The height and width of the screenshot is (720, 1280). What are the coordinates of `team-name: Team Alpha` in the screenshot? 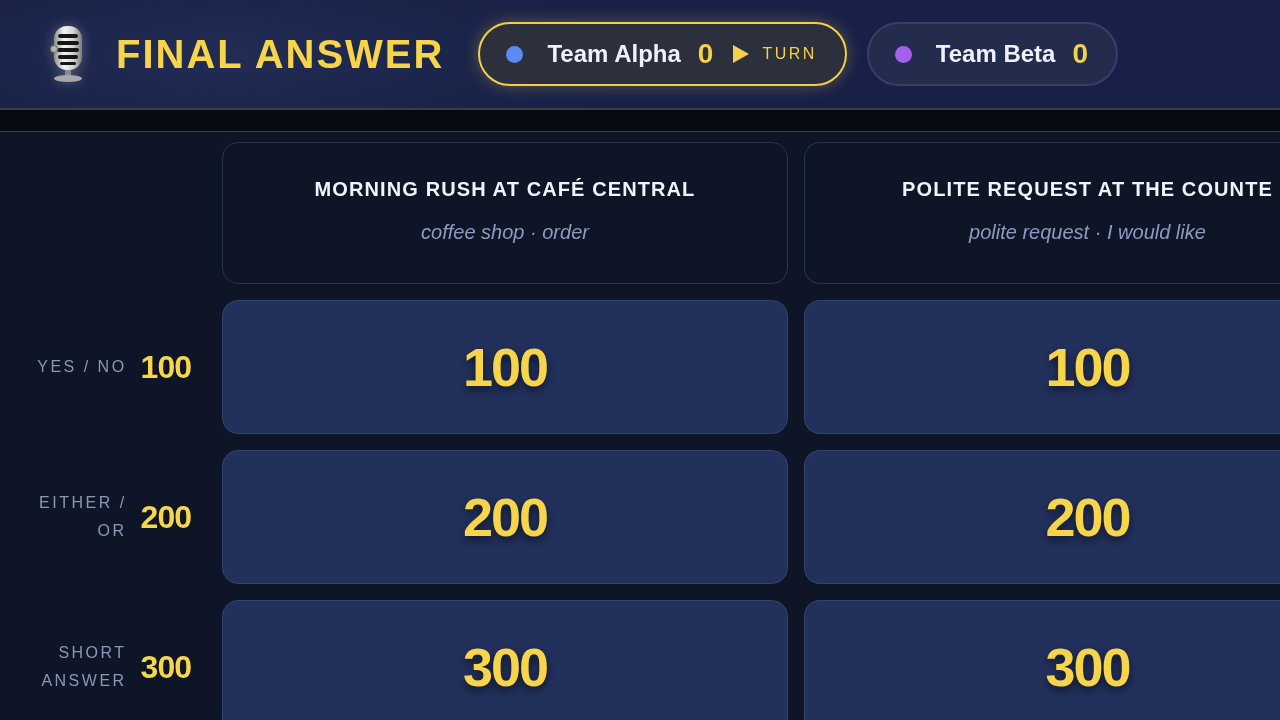 It's located at (614, 54).